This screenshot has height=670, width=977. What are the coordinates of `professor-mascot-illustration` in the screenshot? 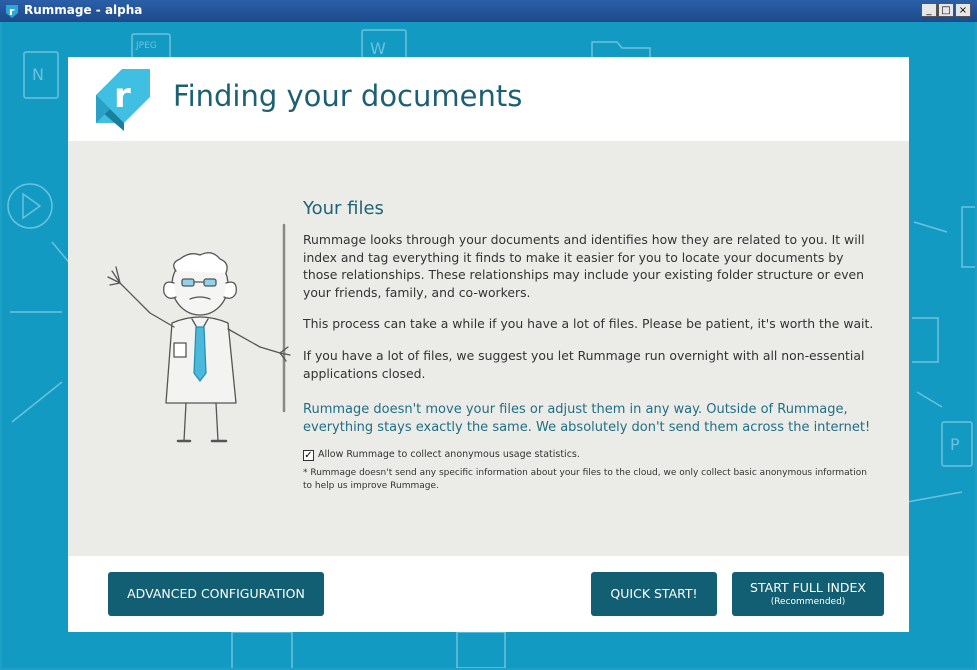 It's located at (199, 333).